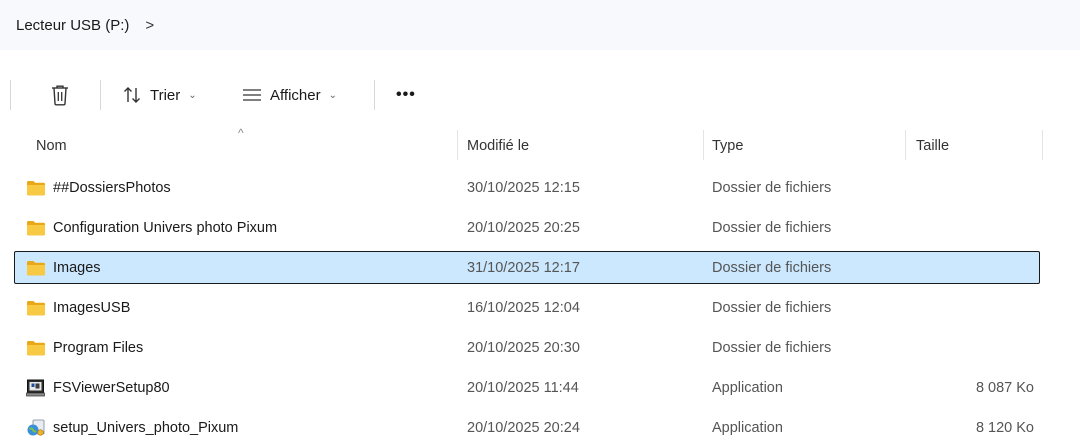  What do you see at coordinates (1004, 428) in the screenshot?
I see `file-size: 8 120 Ko` at bounding box center [1004, 428].